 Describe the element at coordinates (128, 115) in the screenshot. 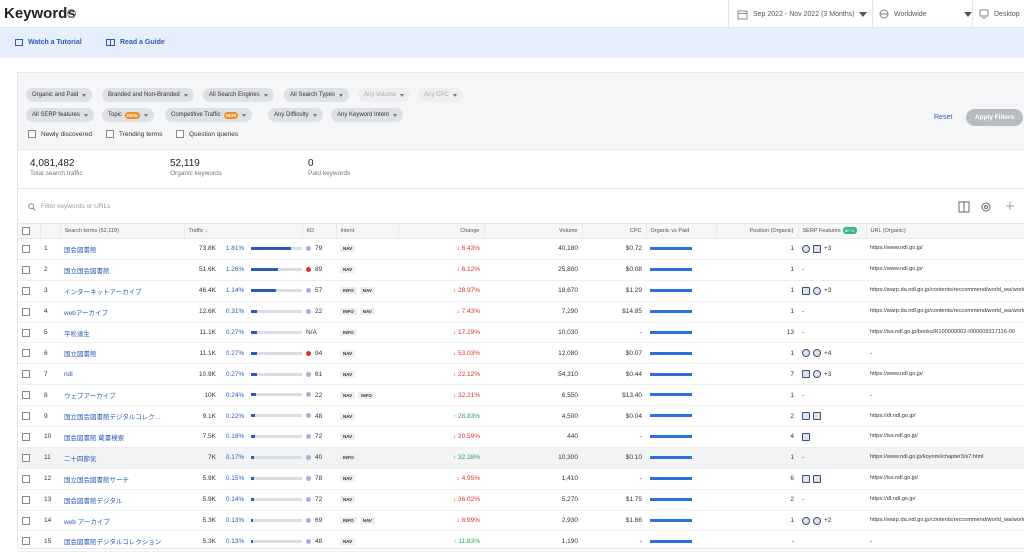

I see `filter-topic: Topic NEW` at that location.